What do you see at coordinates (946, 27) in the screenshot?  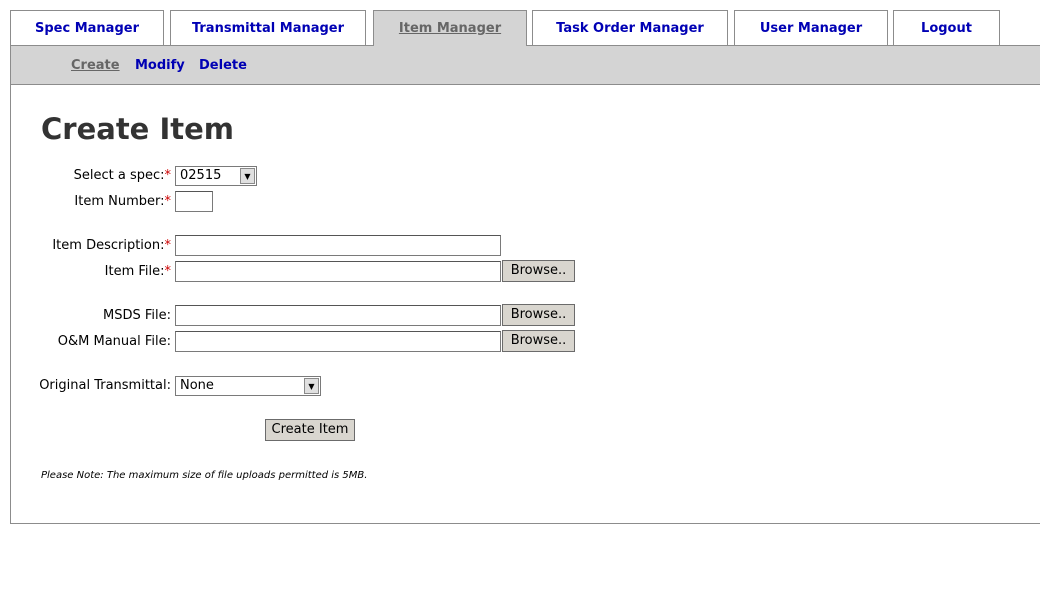 I see `tab-logout: Logout` at bounding box center [946, 27].